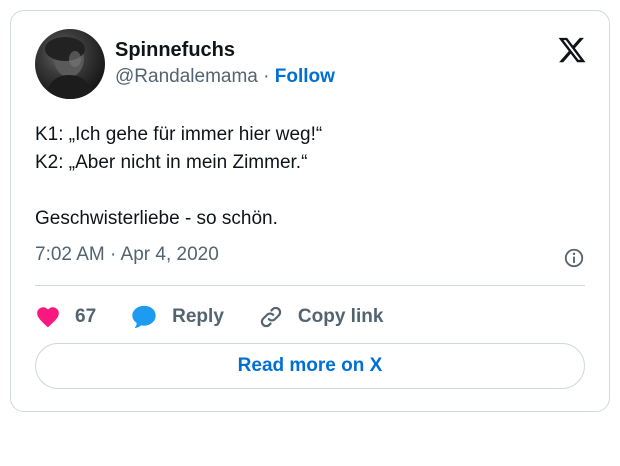  What do you see at coordinates (574, 258) in the screenshot?
I see `info-icon` at bounding box center [574, 258].